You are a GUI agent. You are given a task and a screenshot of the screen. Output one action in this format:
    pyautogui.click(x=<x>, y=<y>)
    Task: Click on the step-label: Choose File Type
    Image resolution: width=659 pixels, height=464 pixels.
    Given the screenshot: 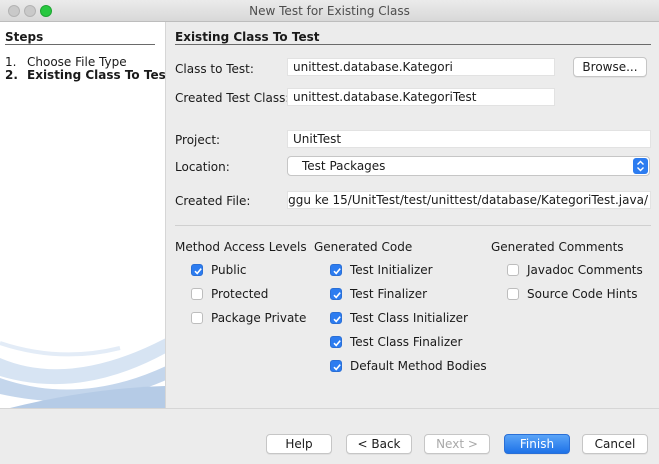 What is the action you would take?
    pyautogui.click(x=77, y=62)
    